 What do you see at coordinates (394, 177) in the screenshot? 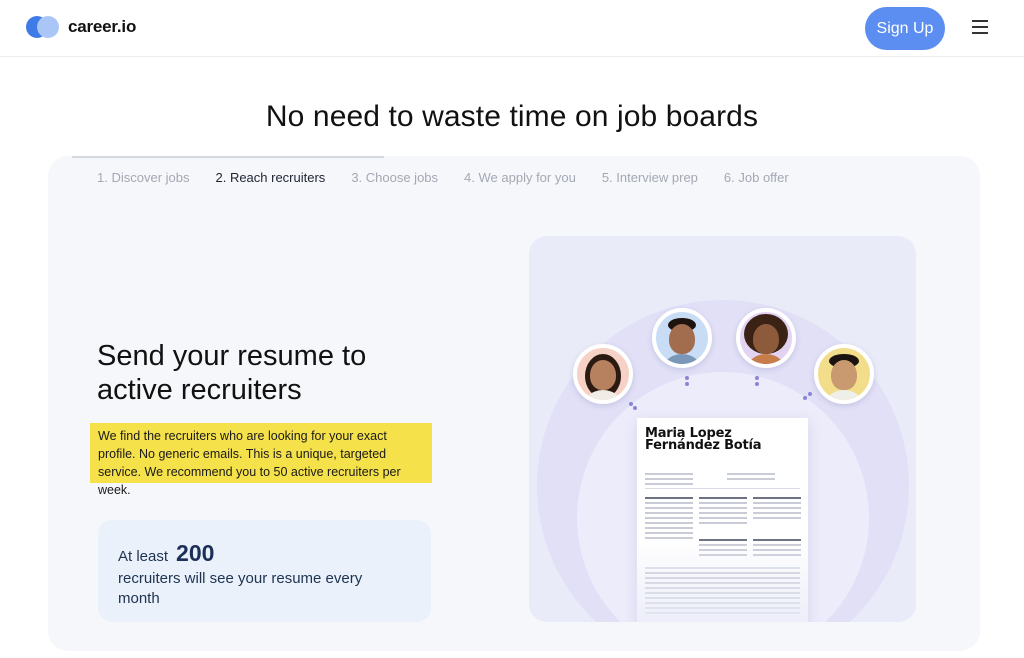
I see `tab-choose-jobs: 3. Choose jobs` at bounding box center [394, 177].